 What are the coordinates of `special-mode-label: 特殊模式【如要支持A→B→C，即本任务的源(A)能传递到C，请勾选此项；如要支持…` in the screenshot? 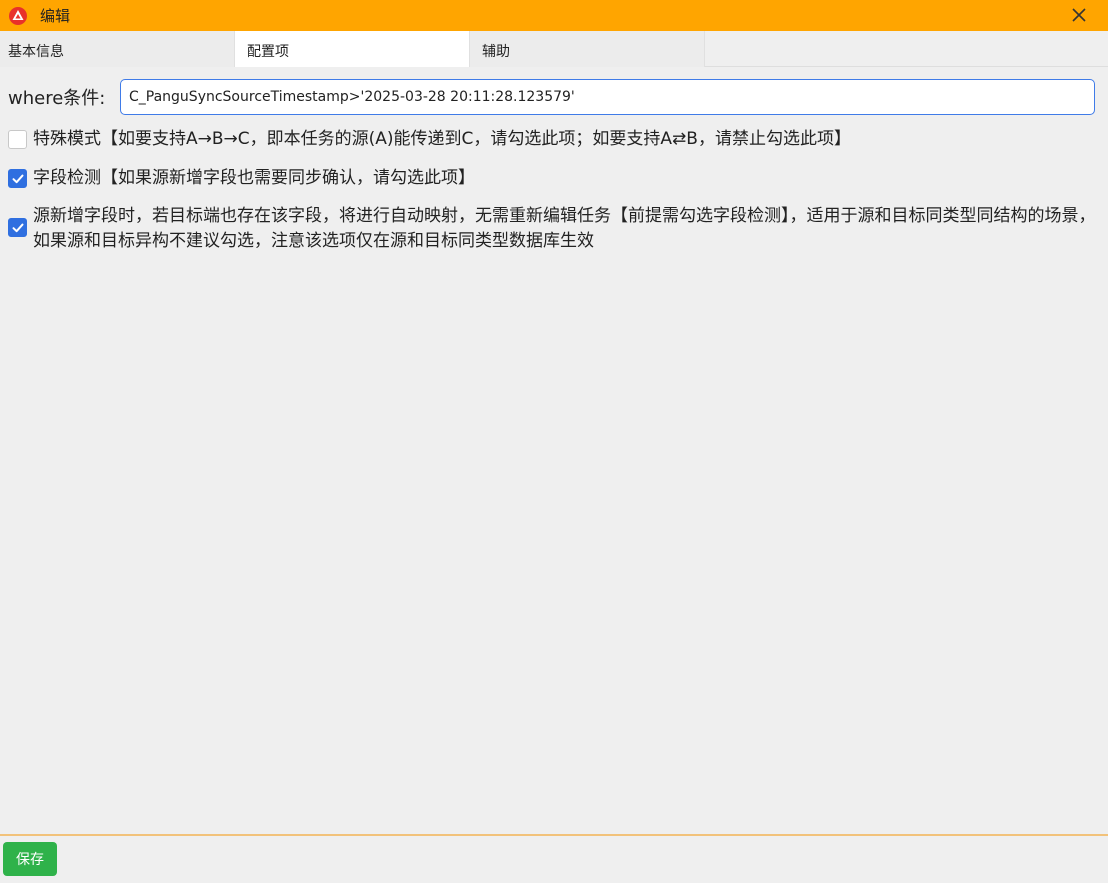 It's located at (442, 139).